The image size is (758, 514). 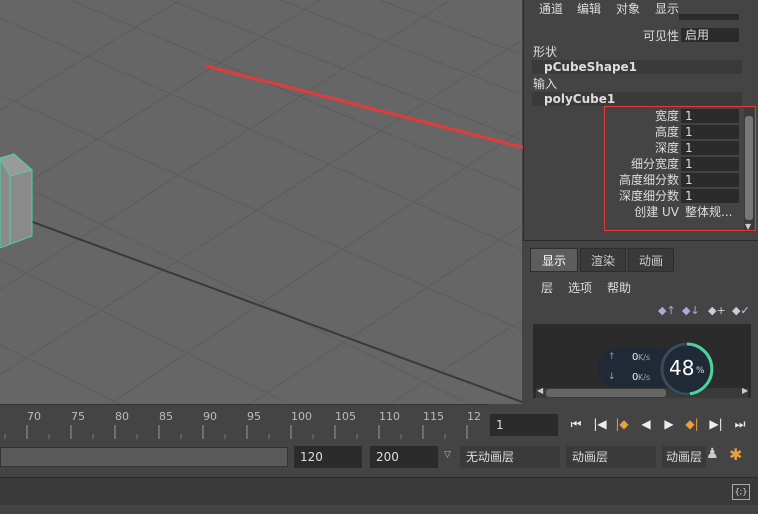 I want to click on tick-label: 70, so click(x=34, y=416).